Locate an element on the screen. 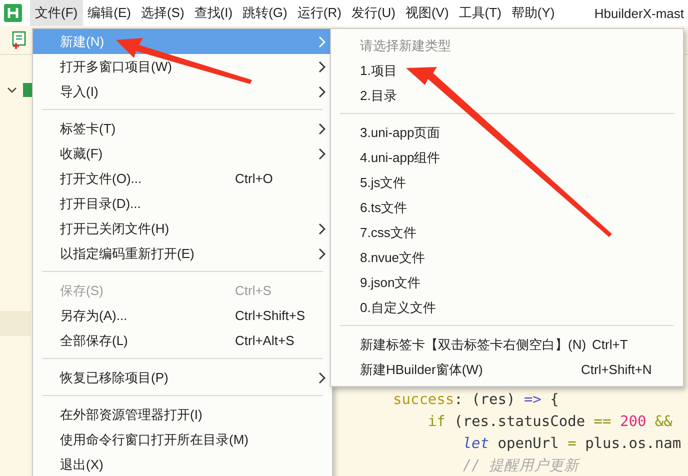 The height and width of the screenshot is (476, 688). menu-item: 6.ts文件 is located at coordinates (507, 207).